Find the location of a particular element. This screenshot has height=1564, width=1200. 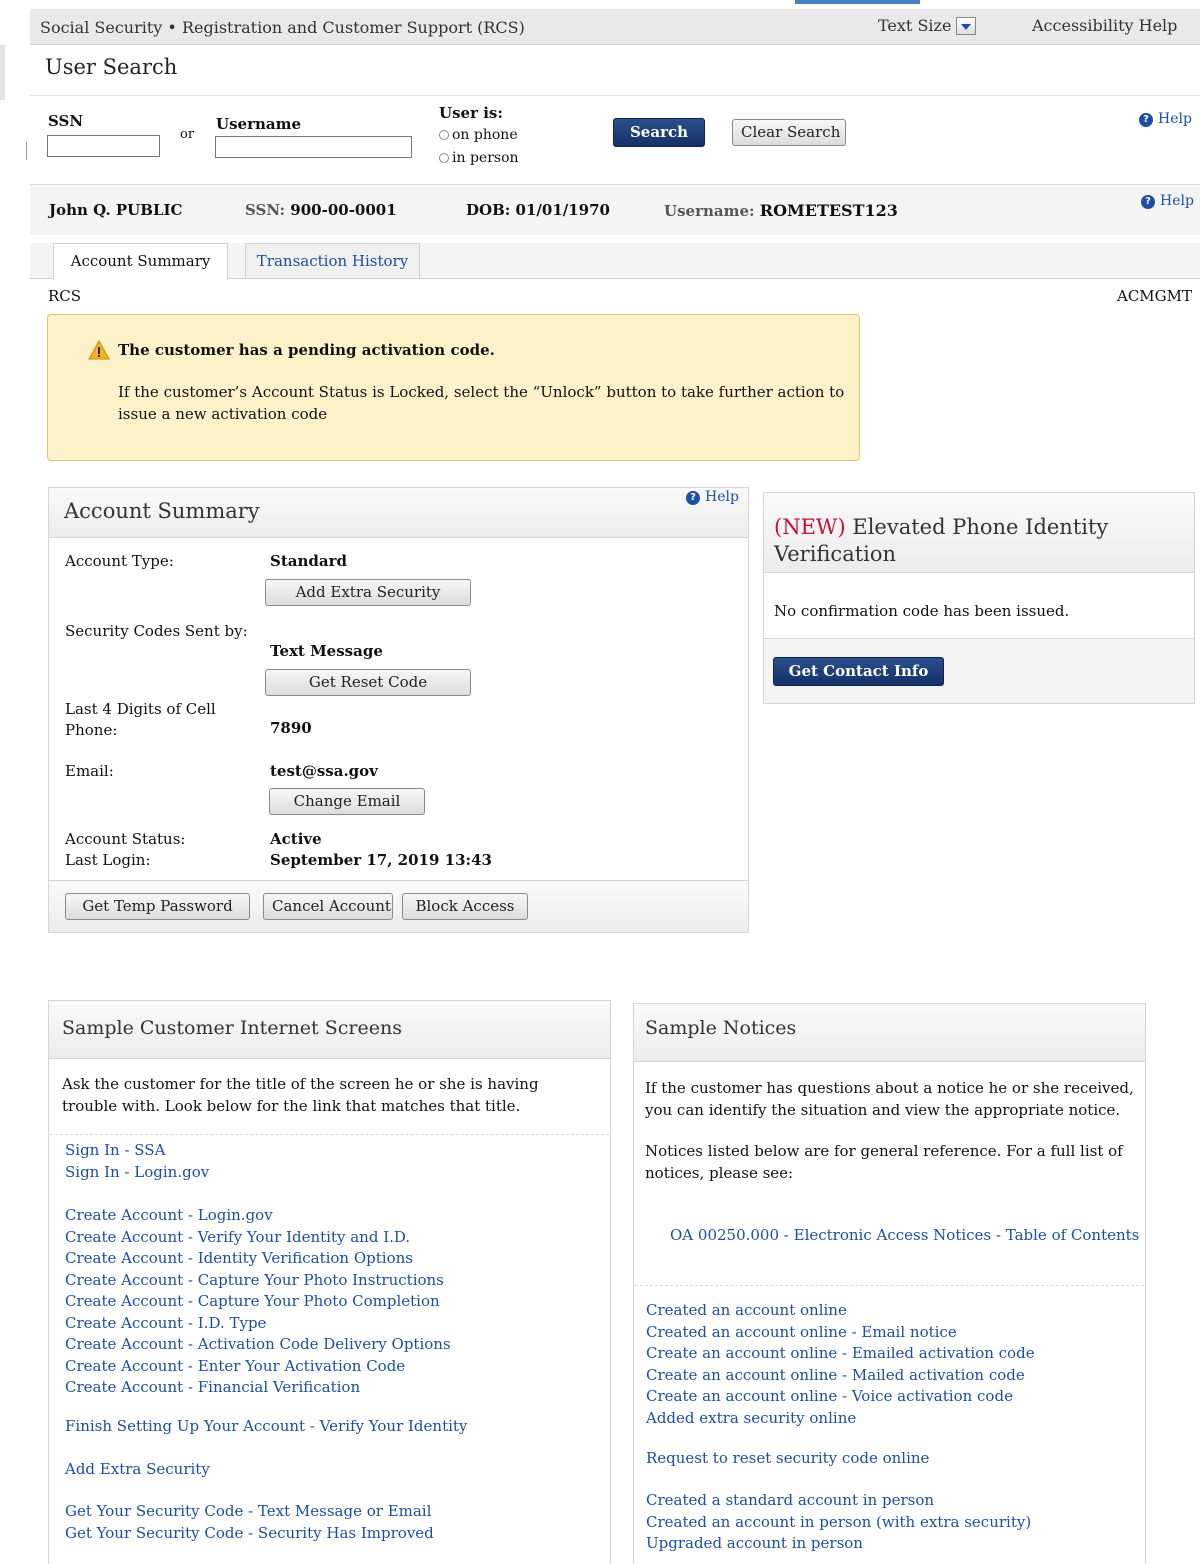

block-access-button: Block Access is located at coordinates (465, 906).